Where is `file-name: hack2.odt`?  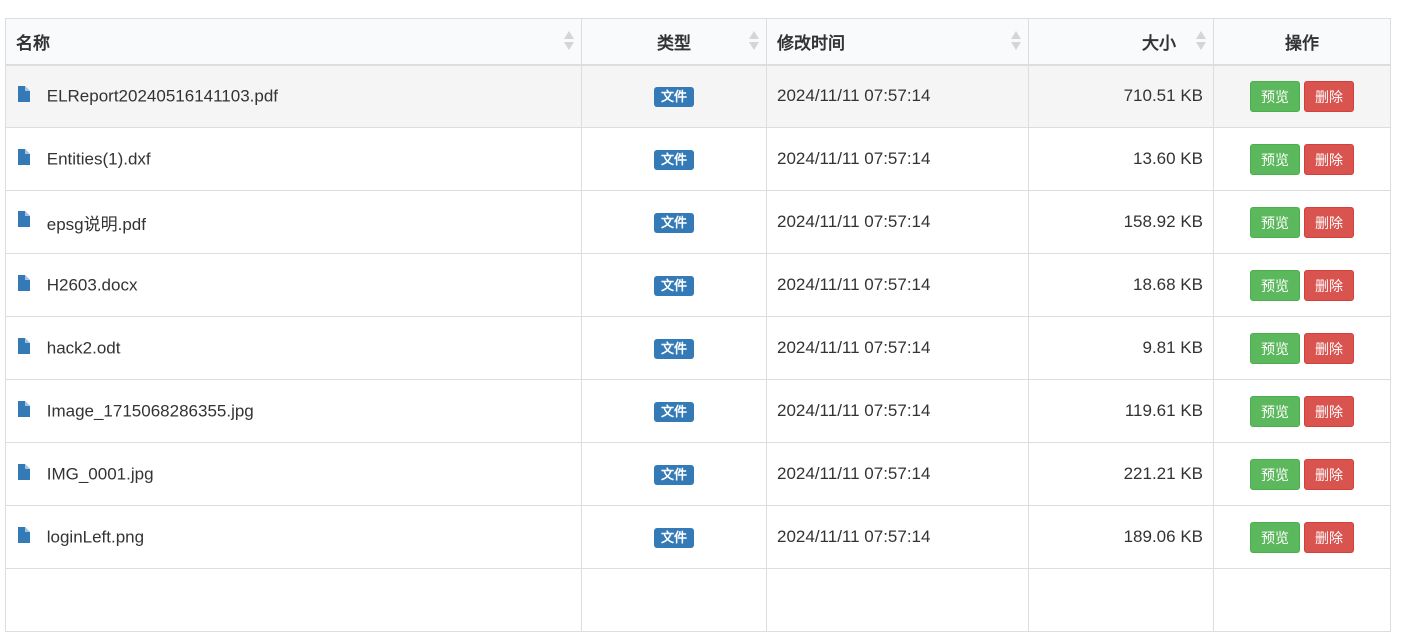 file-name: hack2.odt is located at coordinates (84, 347).